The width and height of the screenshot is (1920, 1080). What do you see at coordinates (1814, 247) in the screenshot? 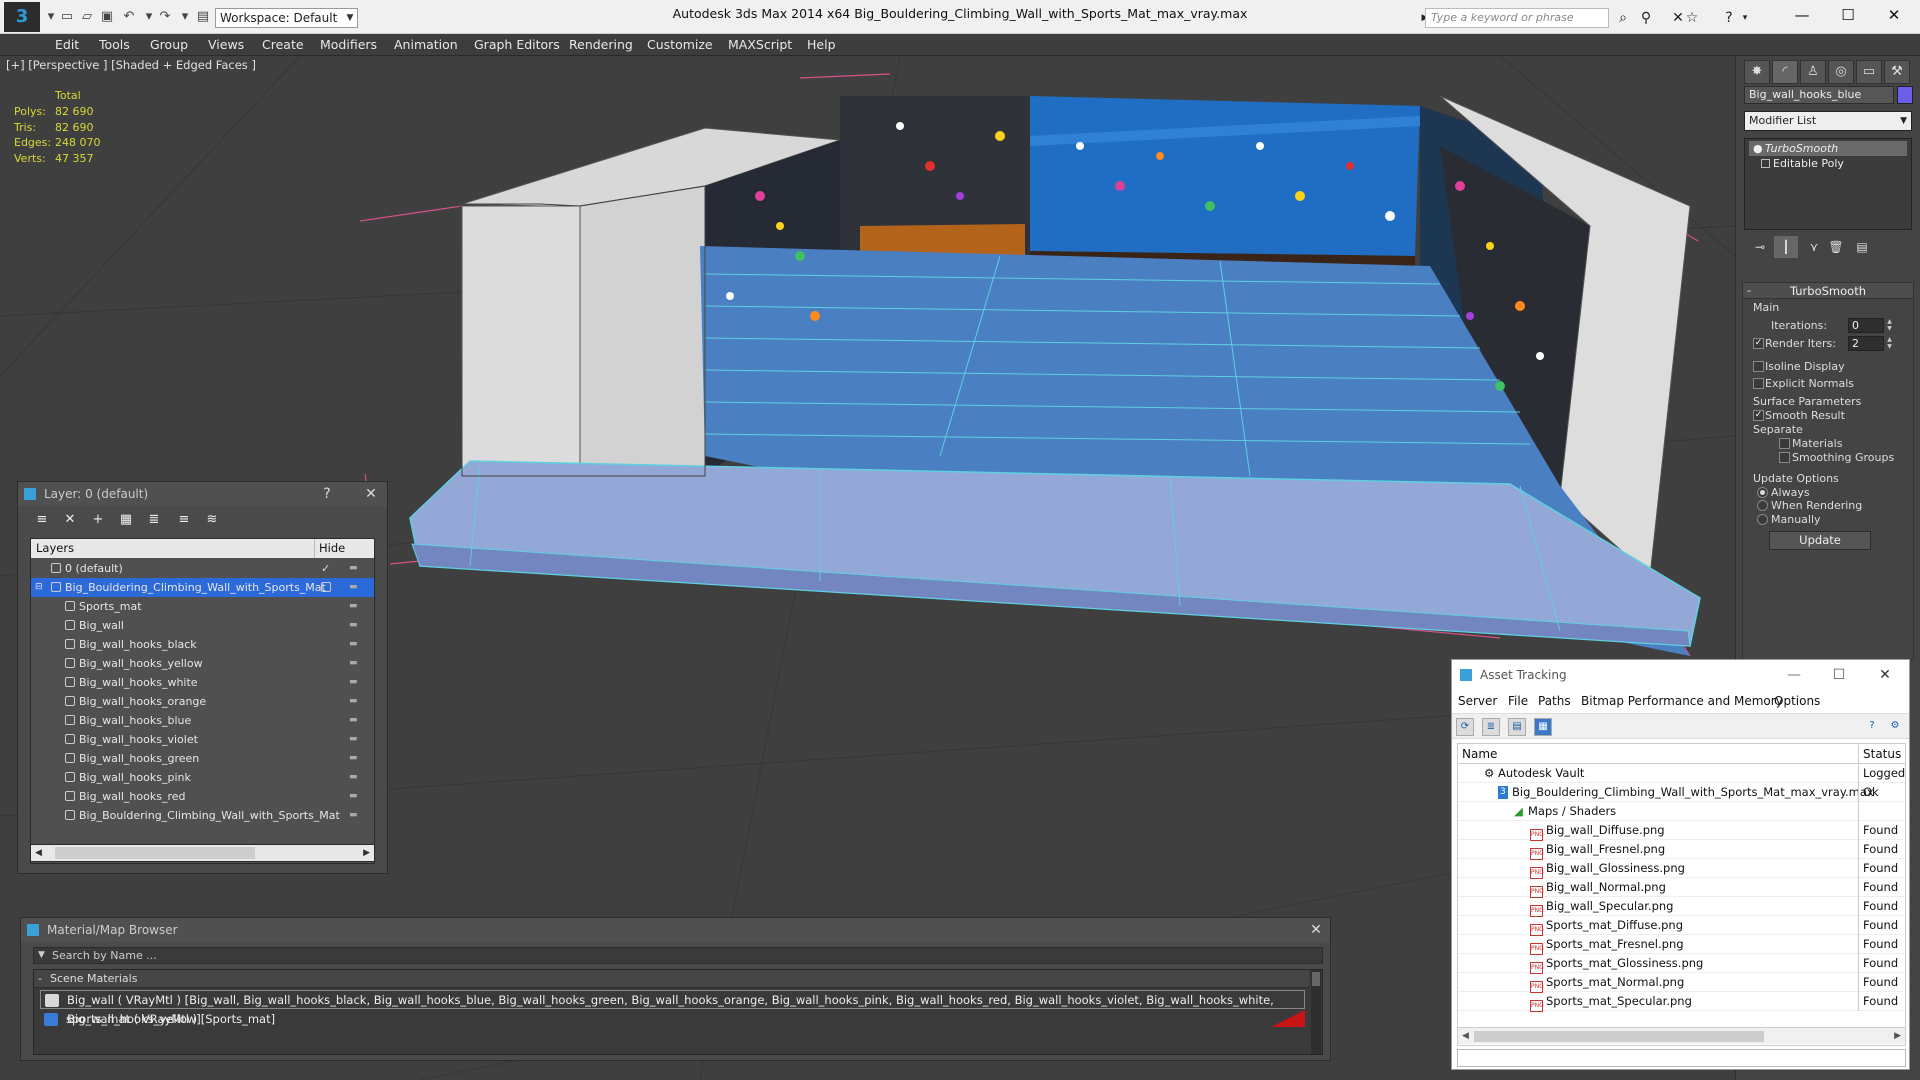
I see `make-unique-icon: ⋎` at bounding box center [1814, 247].